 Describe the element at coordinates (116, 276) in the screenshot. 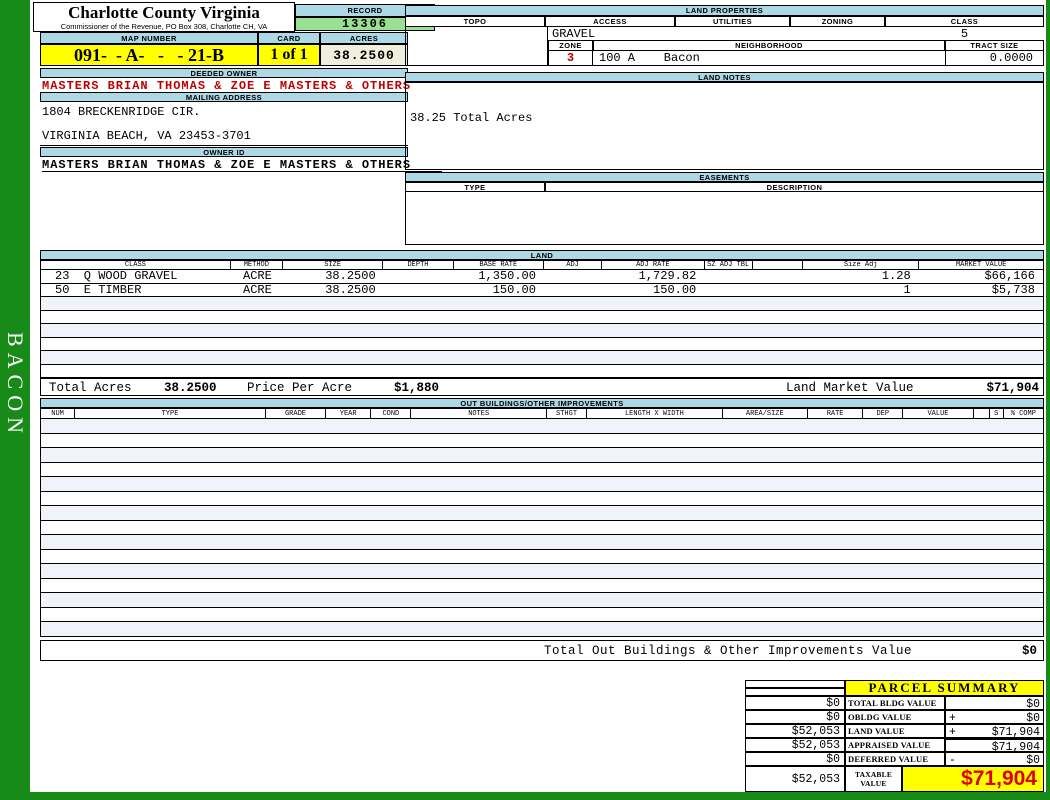

I see `land-cell: 23 Q WOOD GRAVEL` at that location.